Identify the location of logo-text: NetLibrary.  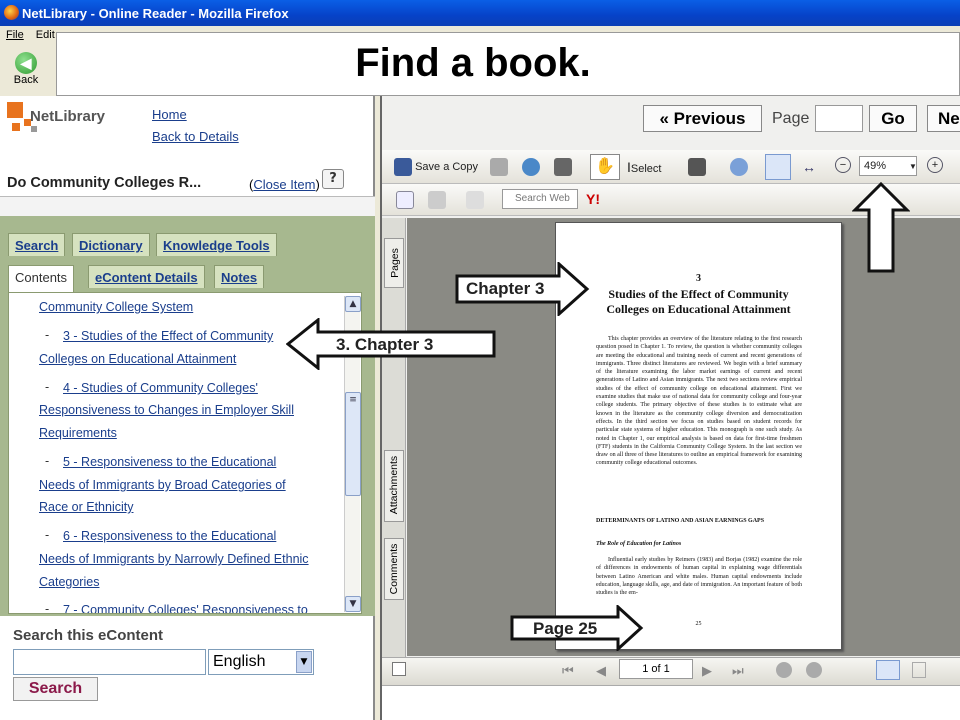
(68, 116).